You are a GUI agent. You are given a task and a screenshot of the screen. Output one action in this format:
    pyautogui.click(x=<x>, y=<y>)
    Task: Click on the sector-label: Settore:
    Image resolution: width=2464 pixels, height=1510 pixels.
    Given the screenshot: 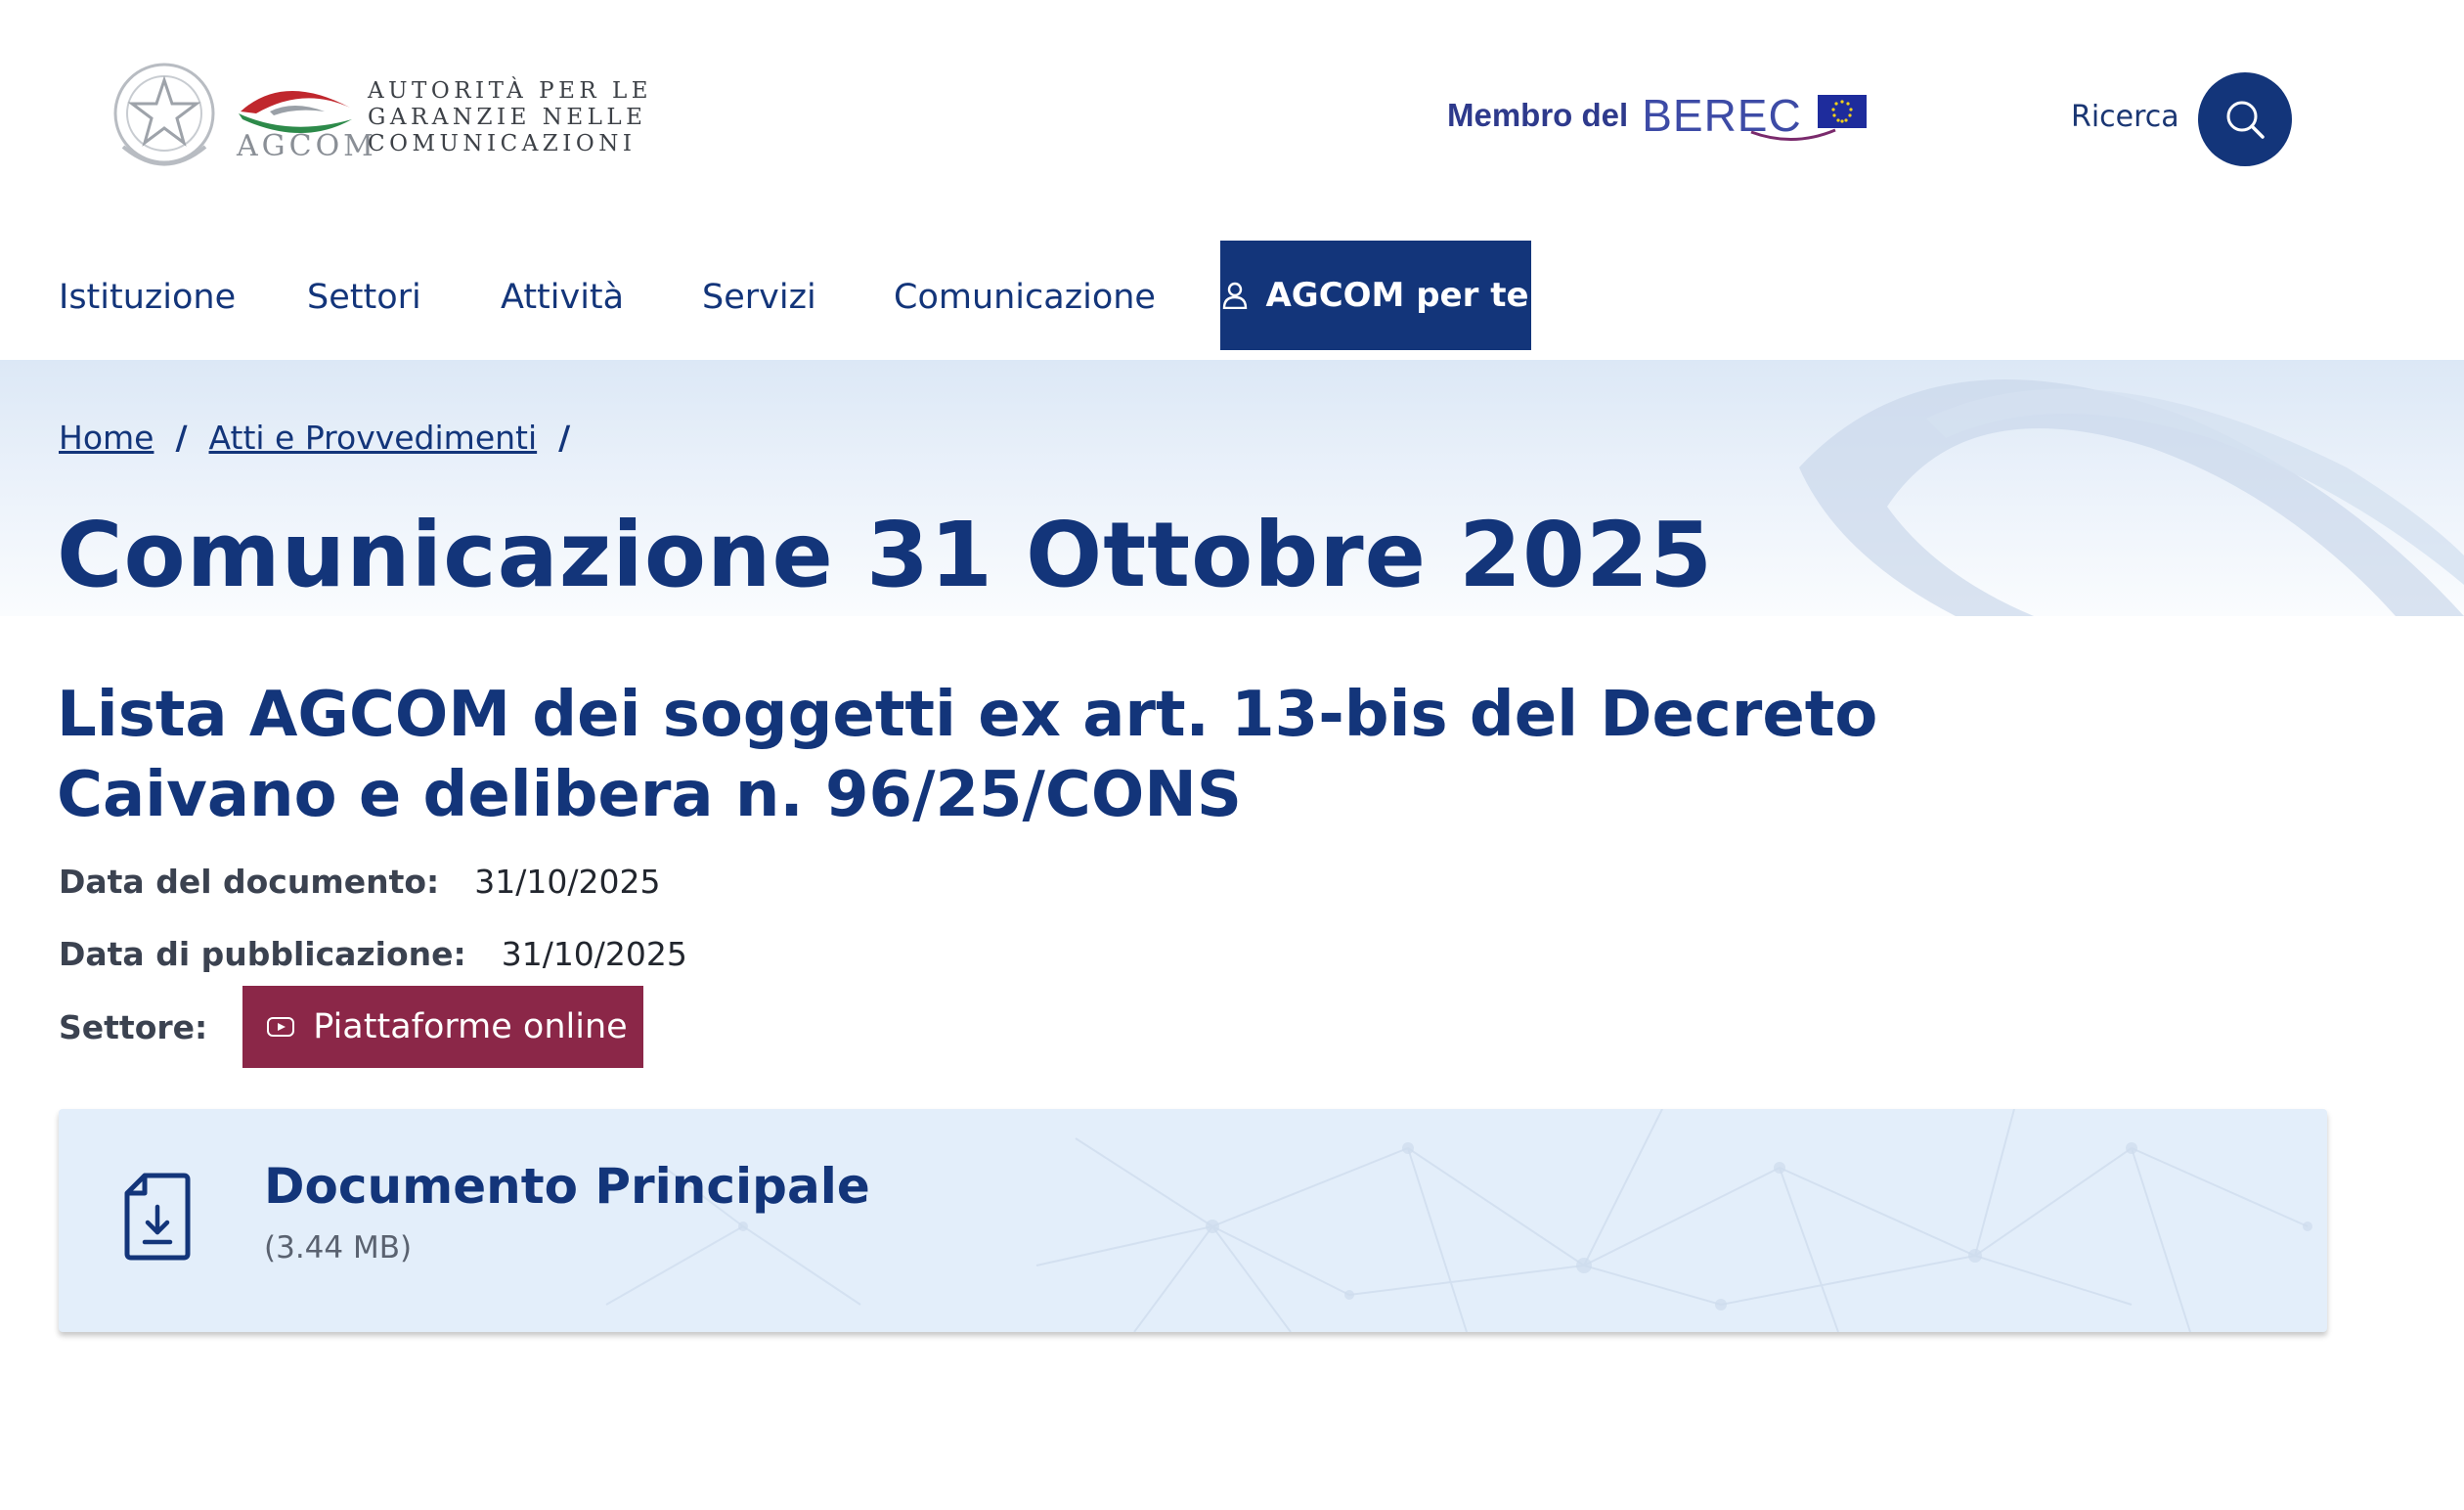 What is the action you would take?
    pyautogui.click(x=133, y=1026)
    